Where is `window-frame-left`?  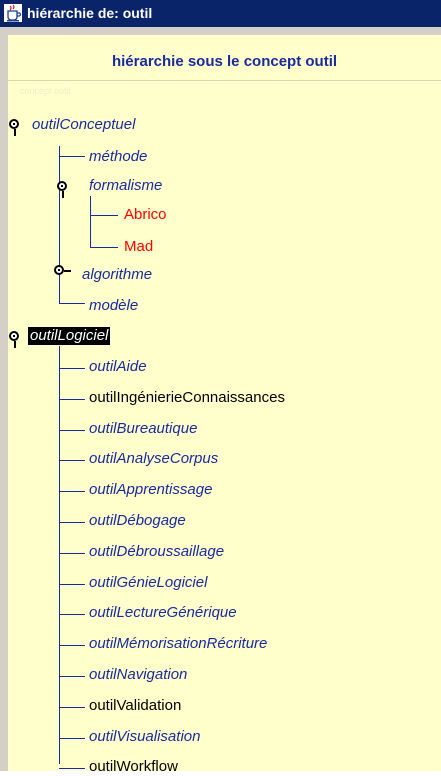
window-frame-left is located at coordinates (4, 399).